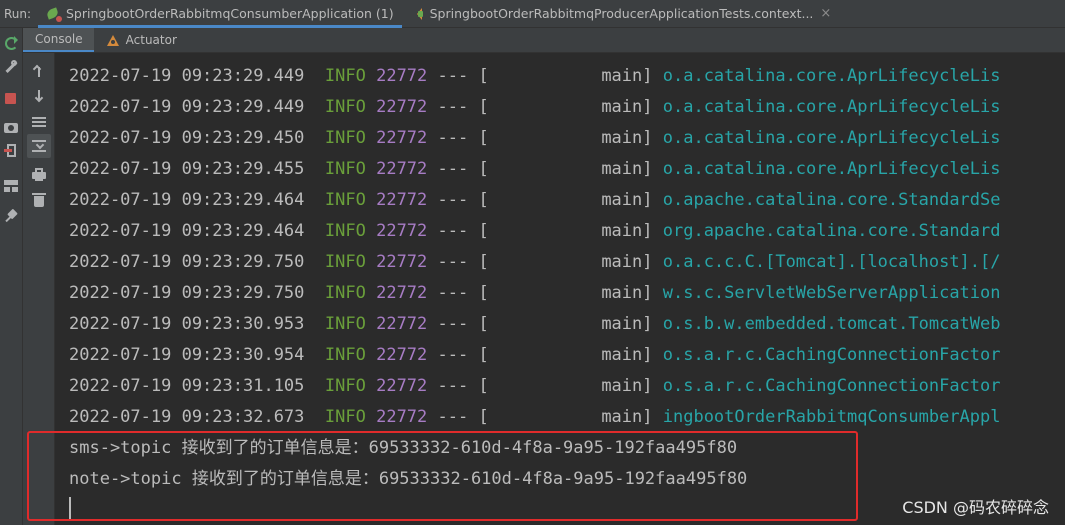 This screenshot has height=525, width=1065. What do you see at coordinates (113, 40) in the screenshot?
I see `actuator-icon` at bounding box center [113, 40].